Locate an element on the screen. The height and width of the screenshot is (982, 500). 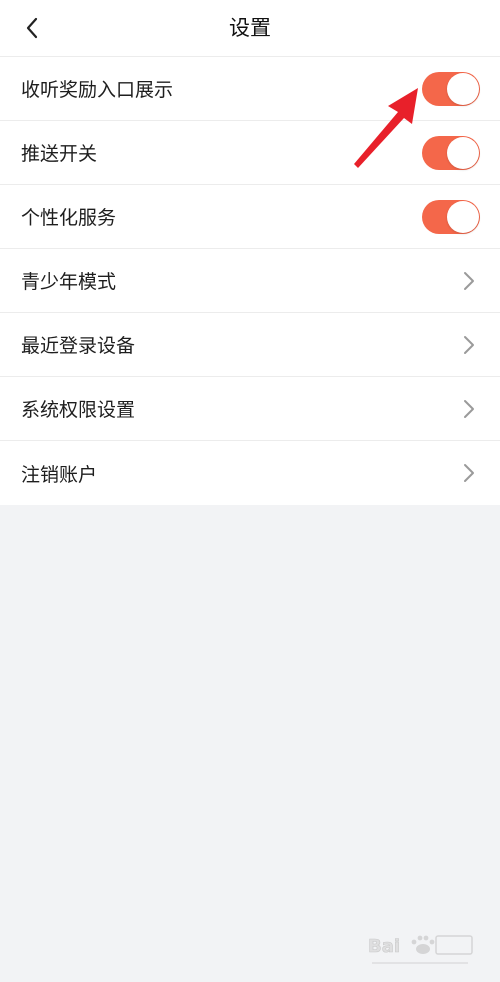
setting-row-recent-devices: 最近登录设备 is located at coordinates (250, 345).